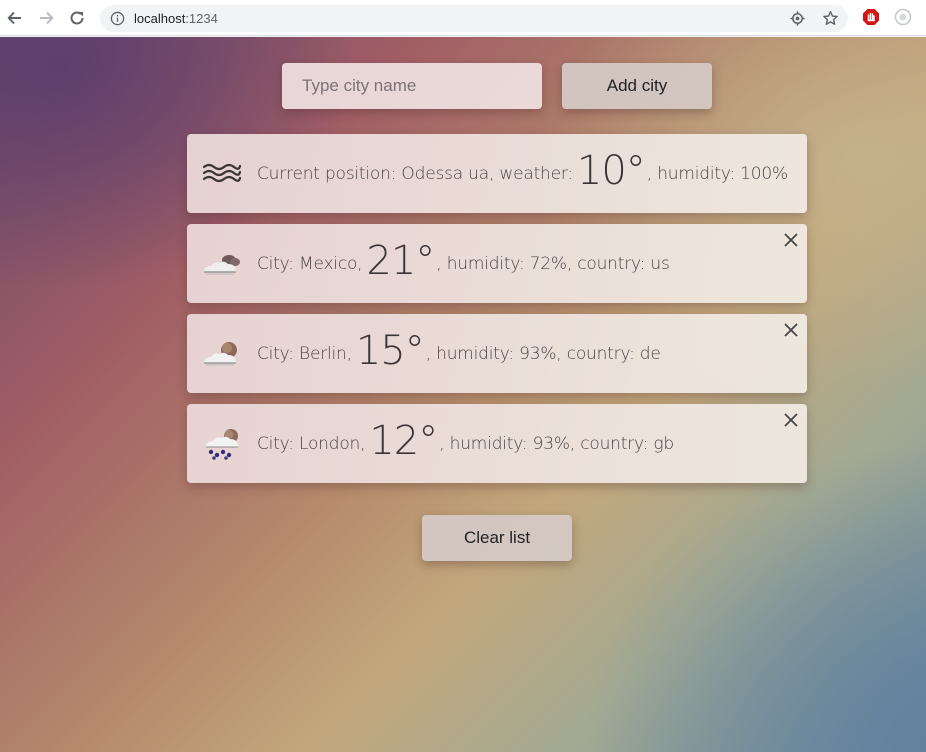 The height and width of the screenshot is (752, 926). I want to click on current-prefix: Current position: Odessa ua, weather:, so click(415, 173).